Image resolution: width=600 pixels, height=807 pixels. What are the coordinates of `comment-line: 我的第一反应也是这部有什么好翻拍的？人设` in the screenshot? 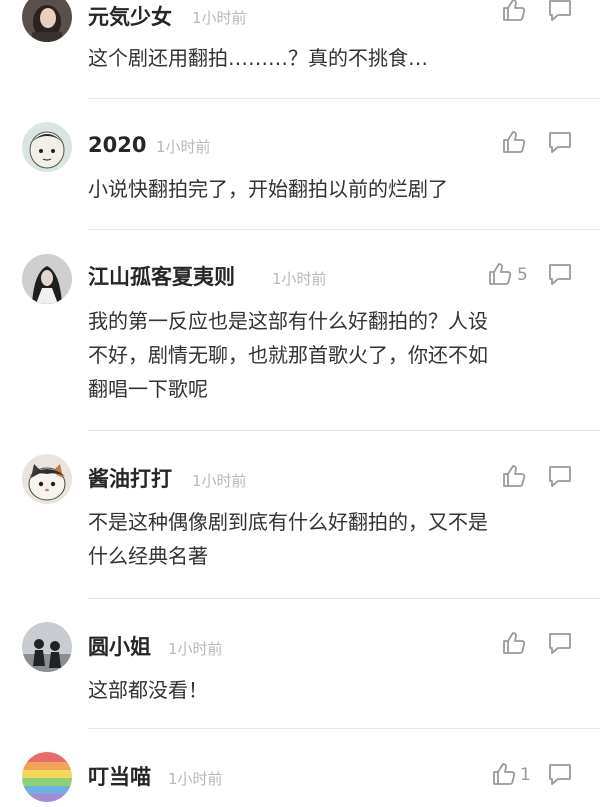 It's located at (288, 321).